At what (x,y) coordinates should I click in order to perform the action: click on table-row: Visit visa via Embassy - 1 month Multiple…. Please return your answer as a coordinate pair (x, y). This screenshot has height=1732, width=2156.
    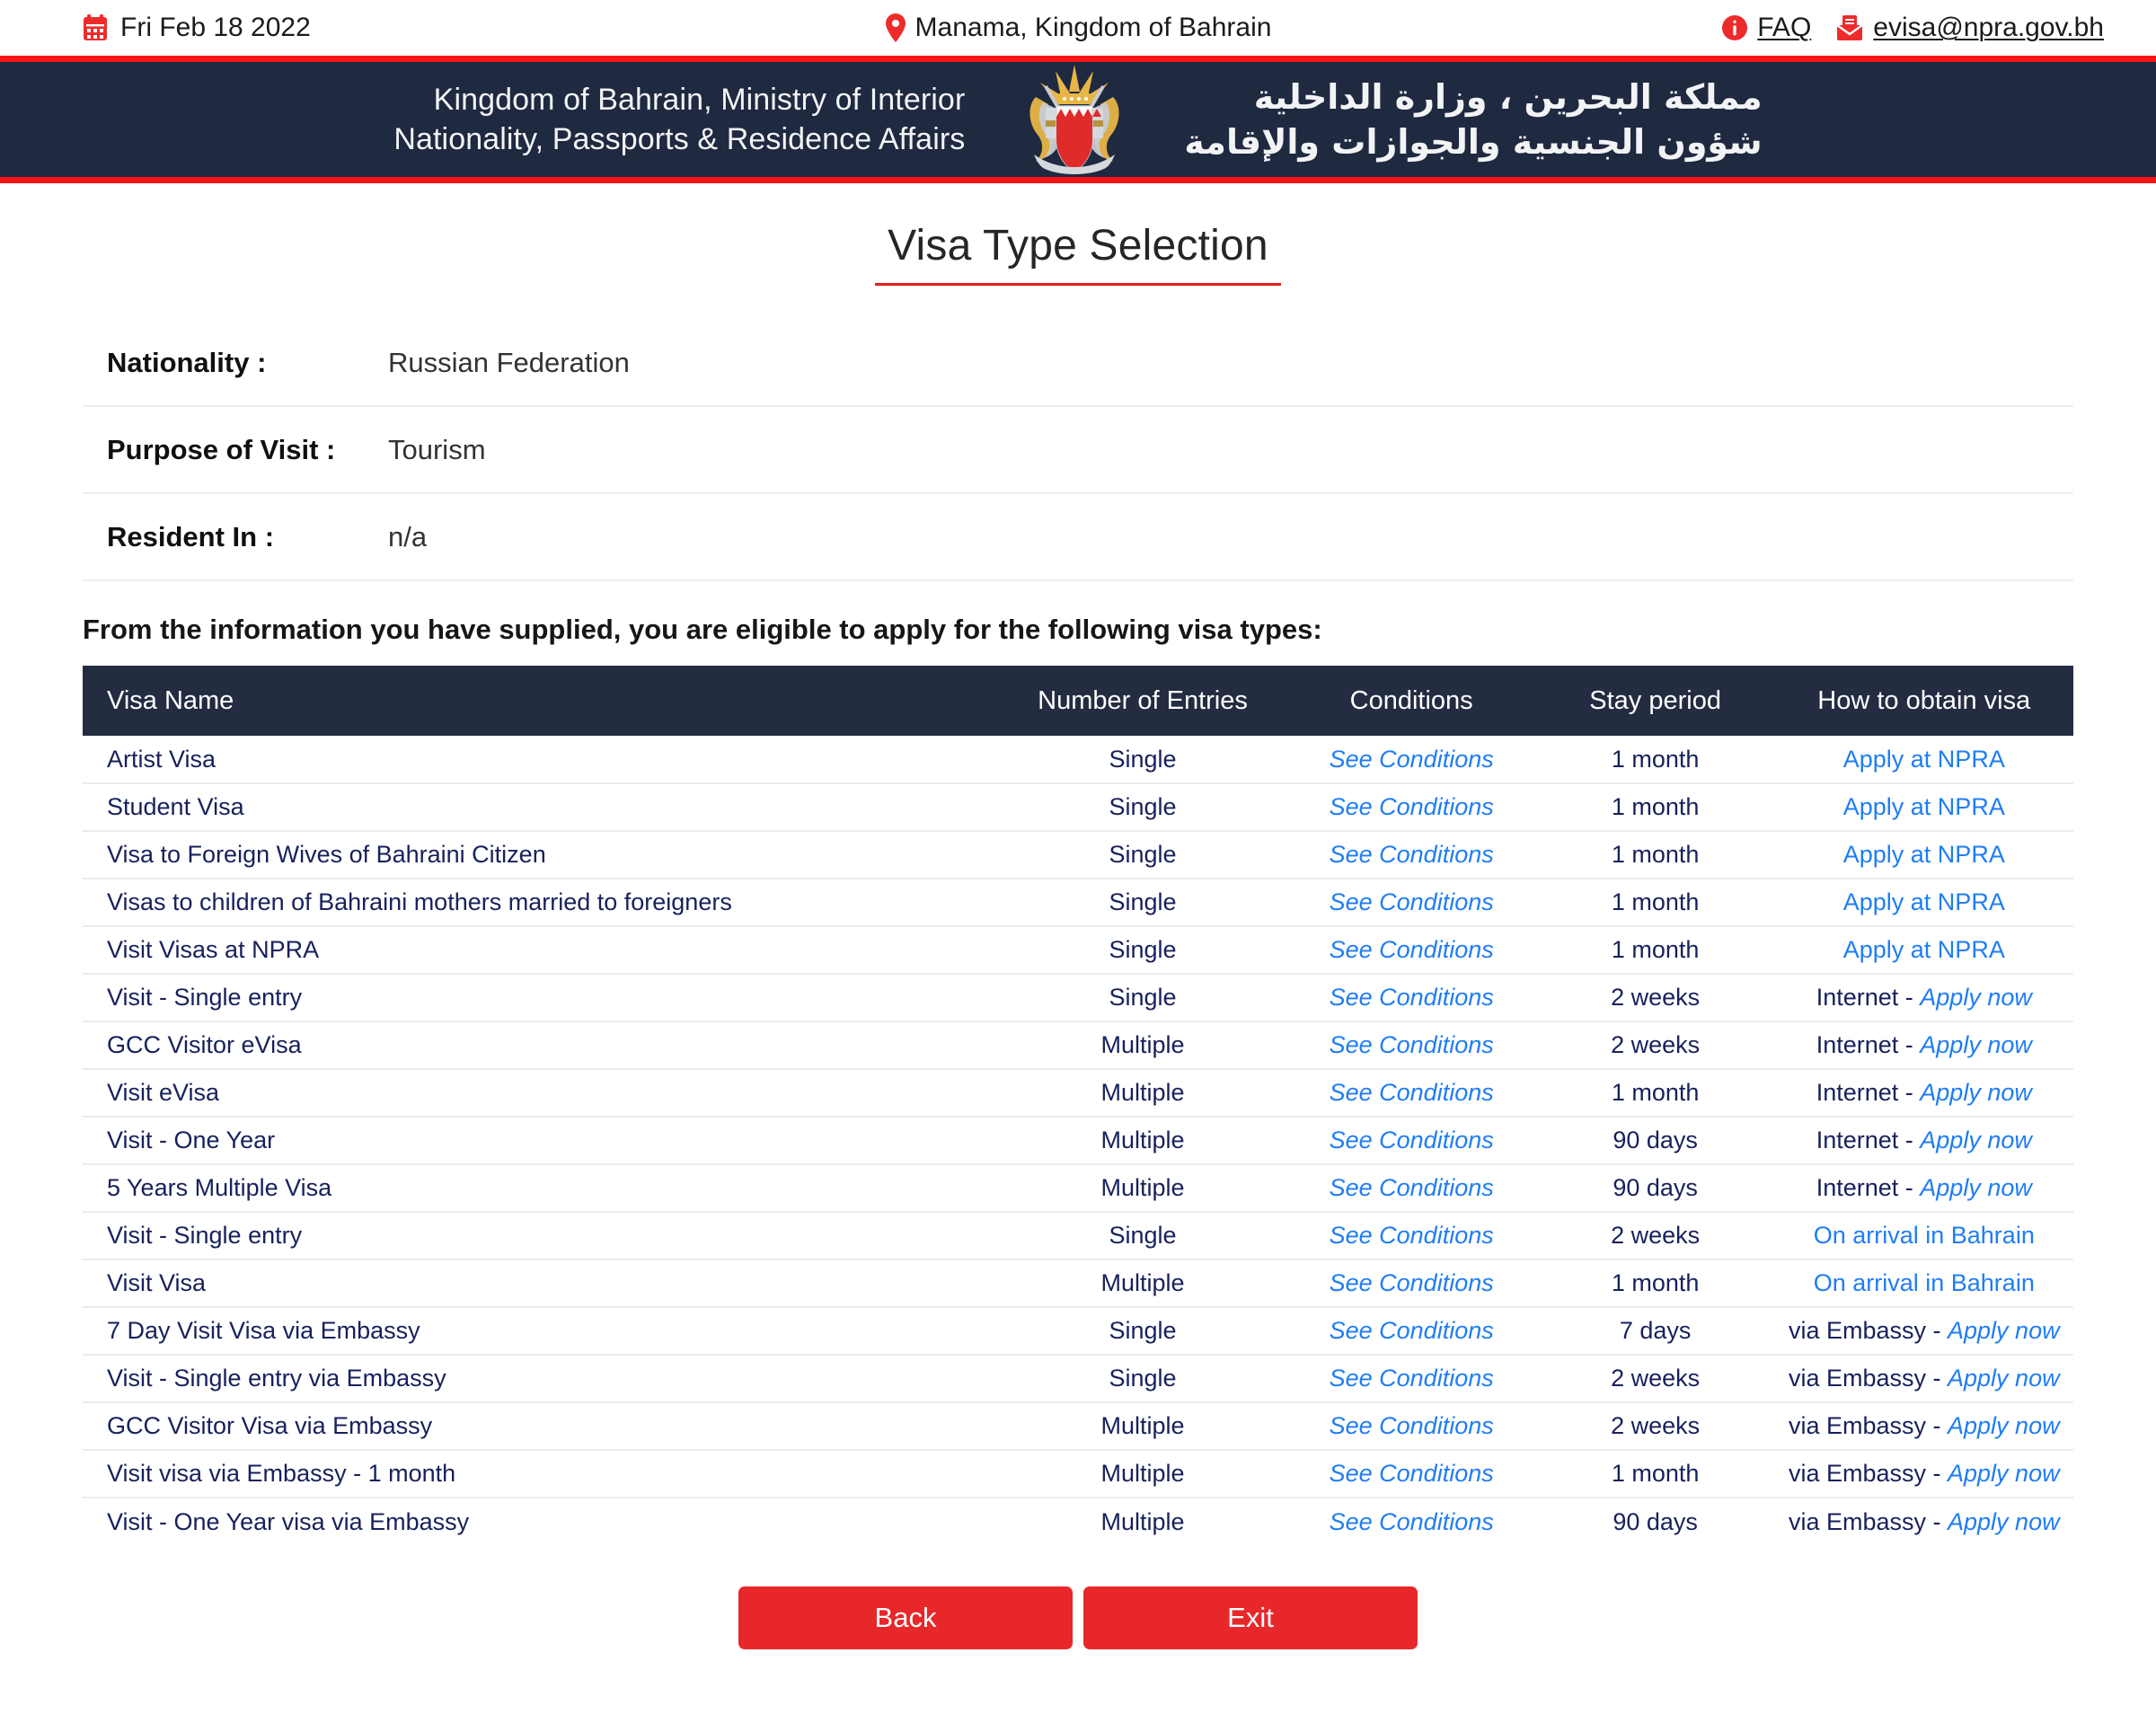
    Looking at the image, I should click on (1078, 1474).